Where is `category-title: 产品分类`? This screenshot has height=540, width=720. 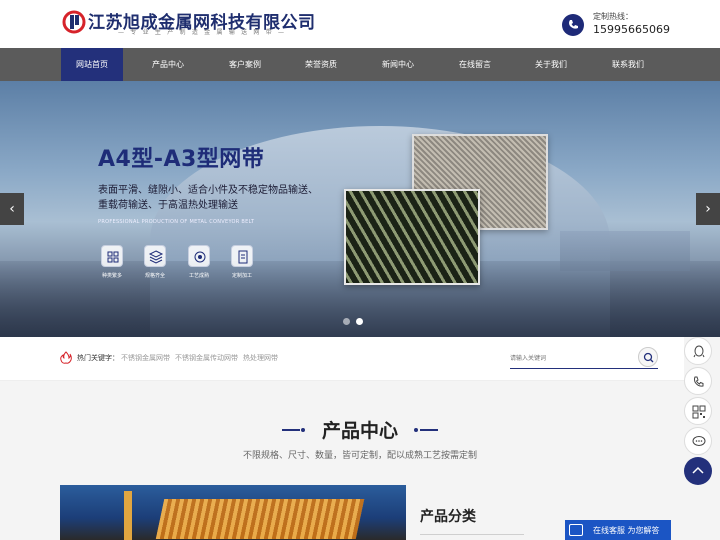 category-title: 产品分类 is located at coordinates (448, 517).